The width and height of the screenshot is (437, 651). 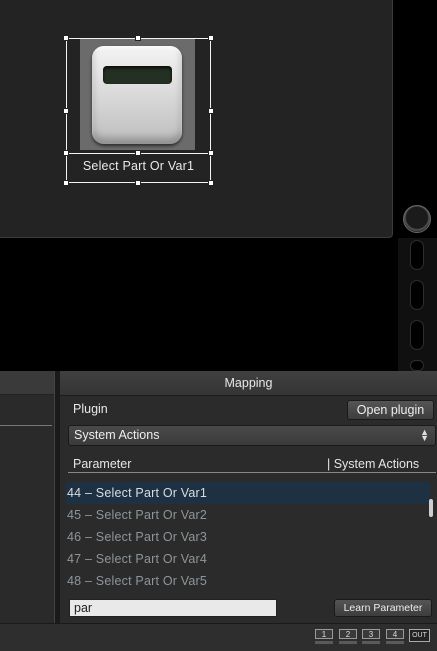 What do you see at coordinates (417, 219) in the screenshot?
I see `canvas-knob-icon` at bounding box center [417, 219].